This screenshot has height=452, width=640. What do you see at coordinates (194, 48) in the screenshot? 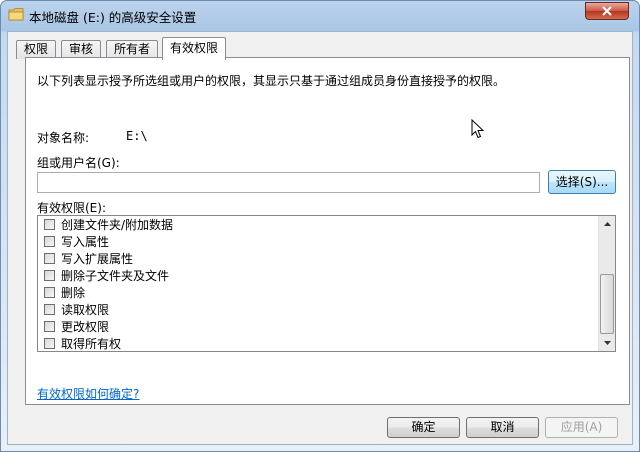
I see `tab-effective-permissions: 有效权限` at bounding box center [194, 48].